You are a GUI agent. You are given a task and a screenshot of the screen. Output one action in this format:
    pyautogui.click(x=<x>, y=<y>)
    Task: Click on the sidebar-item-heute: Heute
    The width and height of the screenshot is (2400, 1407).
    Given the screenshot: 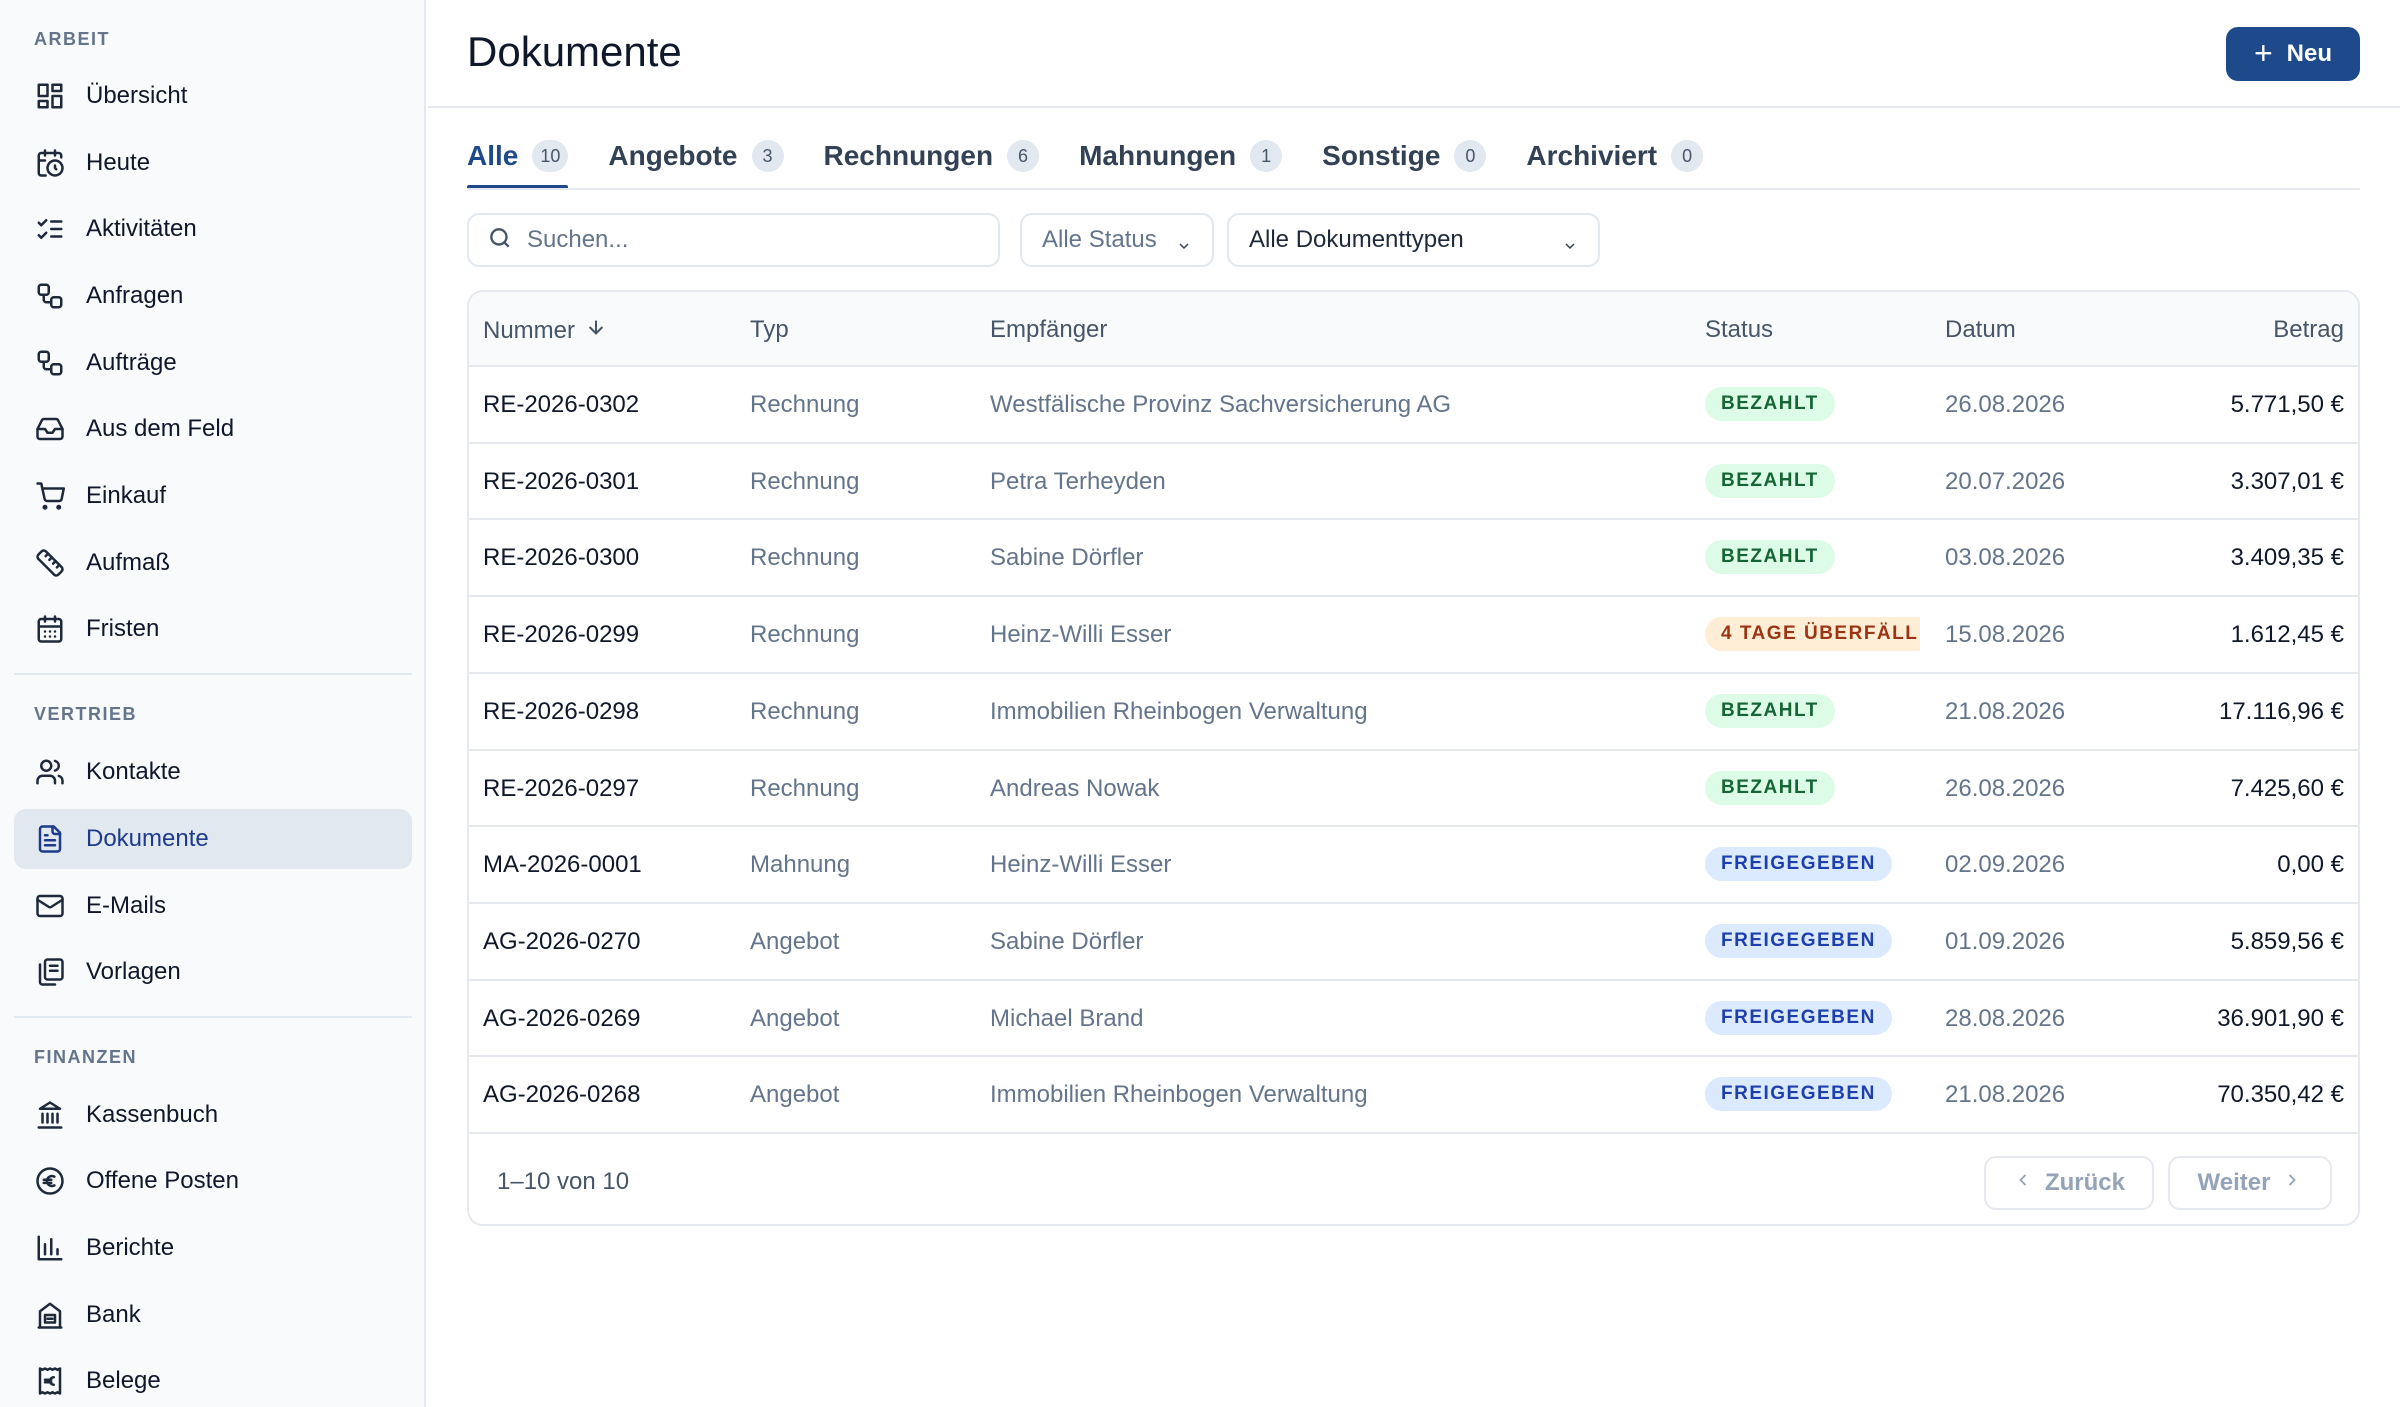 What is the action you would take?
    pyautogui.click(x=213, y=163)
    